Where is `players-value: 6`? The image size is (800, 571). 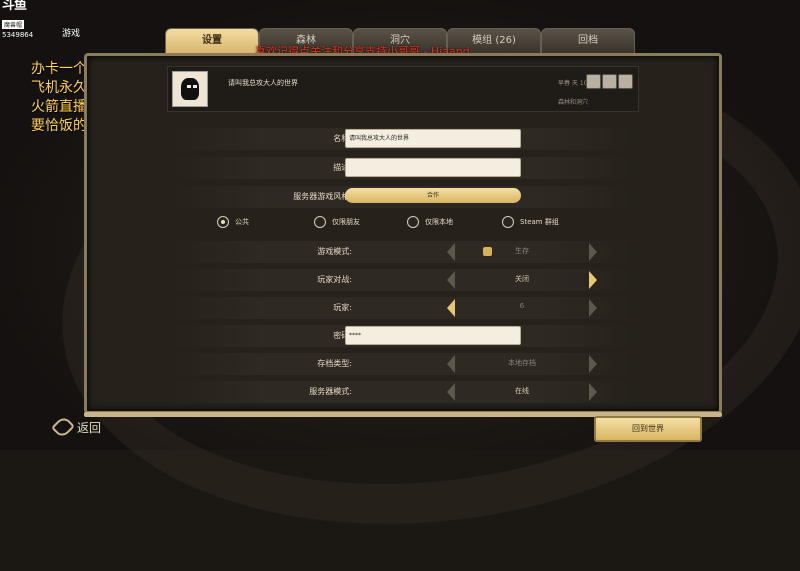 players-value: 6 is located at coordinates (522, 306).